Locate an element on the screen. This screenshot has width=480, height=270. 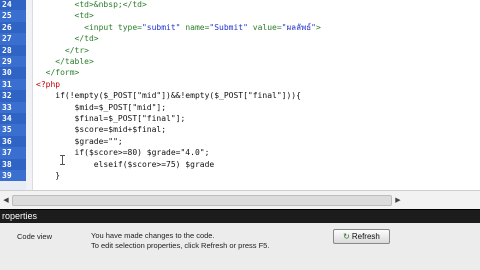
code-text: </tr> is located at coordinates (62, 50).